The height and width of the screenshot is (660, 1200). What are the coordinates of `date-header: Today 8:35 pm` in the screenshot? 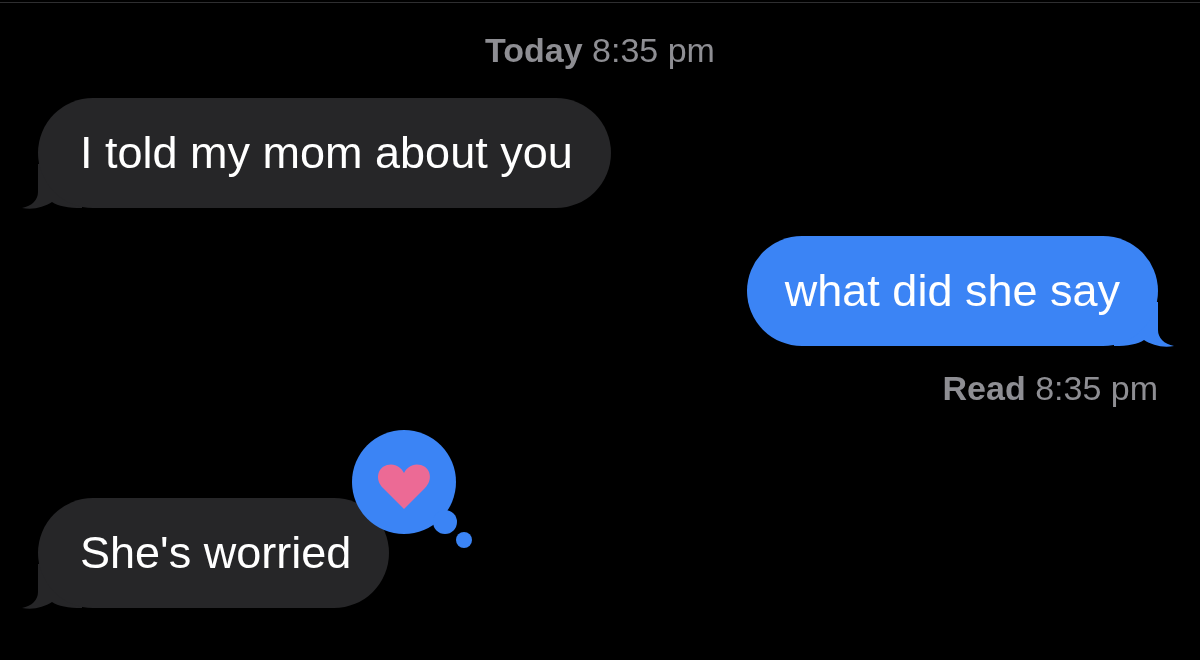 It's located at (600, 50).